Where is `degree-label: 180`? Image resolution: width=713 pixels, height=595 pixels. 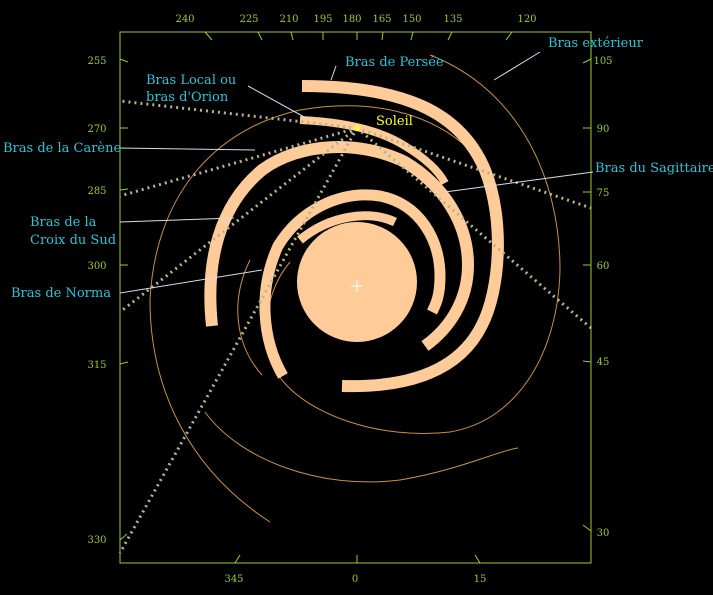 degree-label: 180 is located at coordinates (351, 19).